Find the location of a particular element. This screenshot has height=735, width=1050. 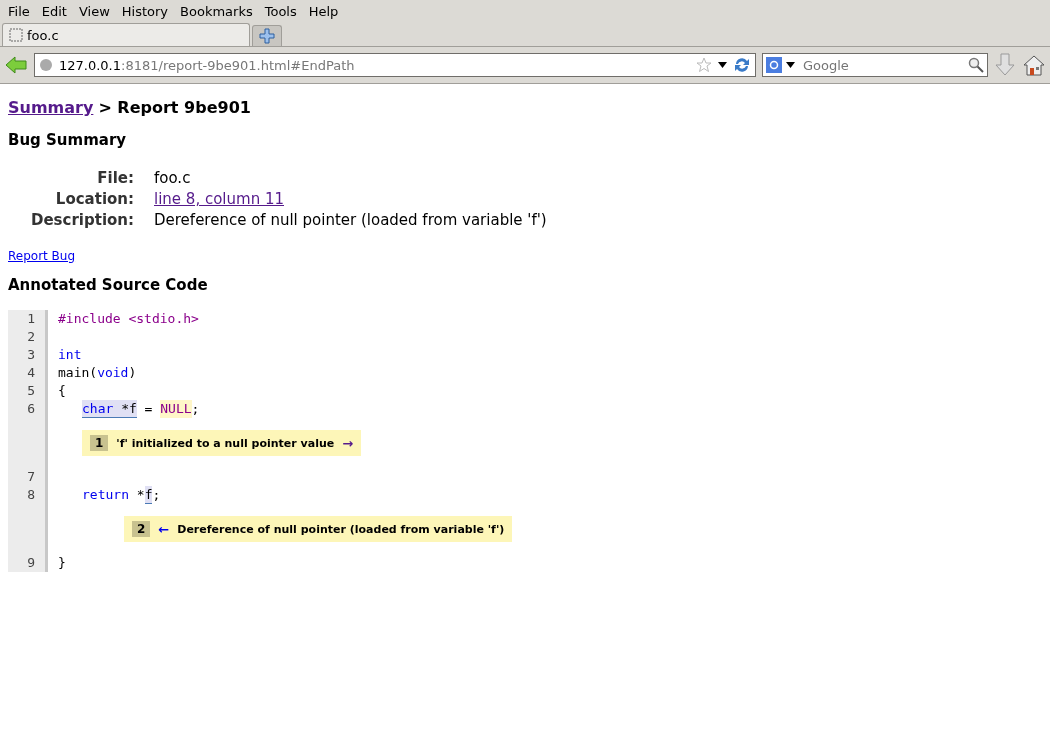

previous-step-link: ← is located at coordinates (164, 529).